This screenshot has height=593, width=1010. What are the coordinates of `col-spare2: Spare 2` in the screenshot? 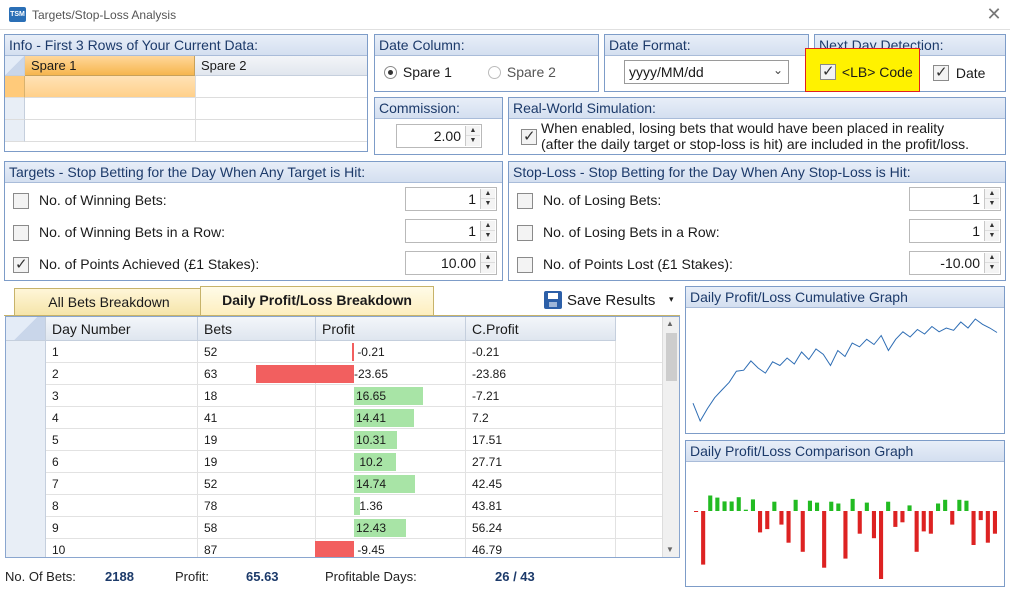 It's located at (281, 66).